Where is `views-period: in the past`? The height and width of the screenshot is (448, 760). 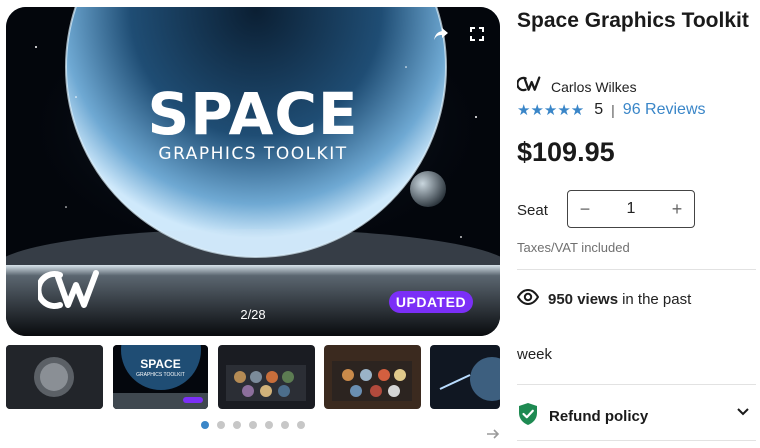 views-period: in the past is located at coordinates (657, 299).